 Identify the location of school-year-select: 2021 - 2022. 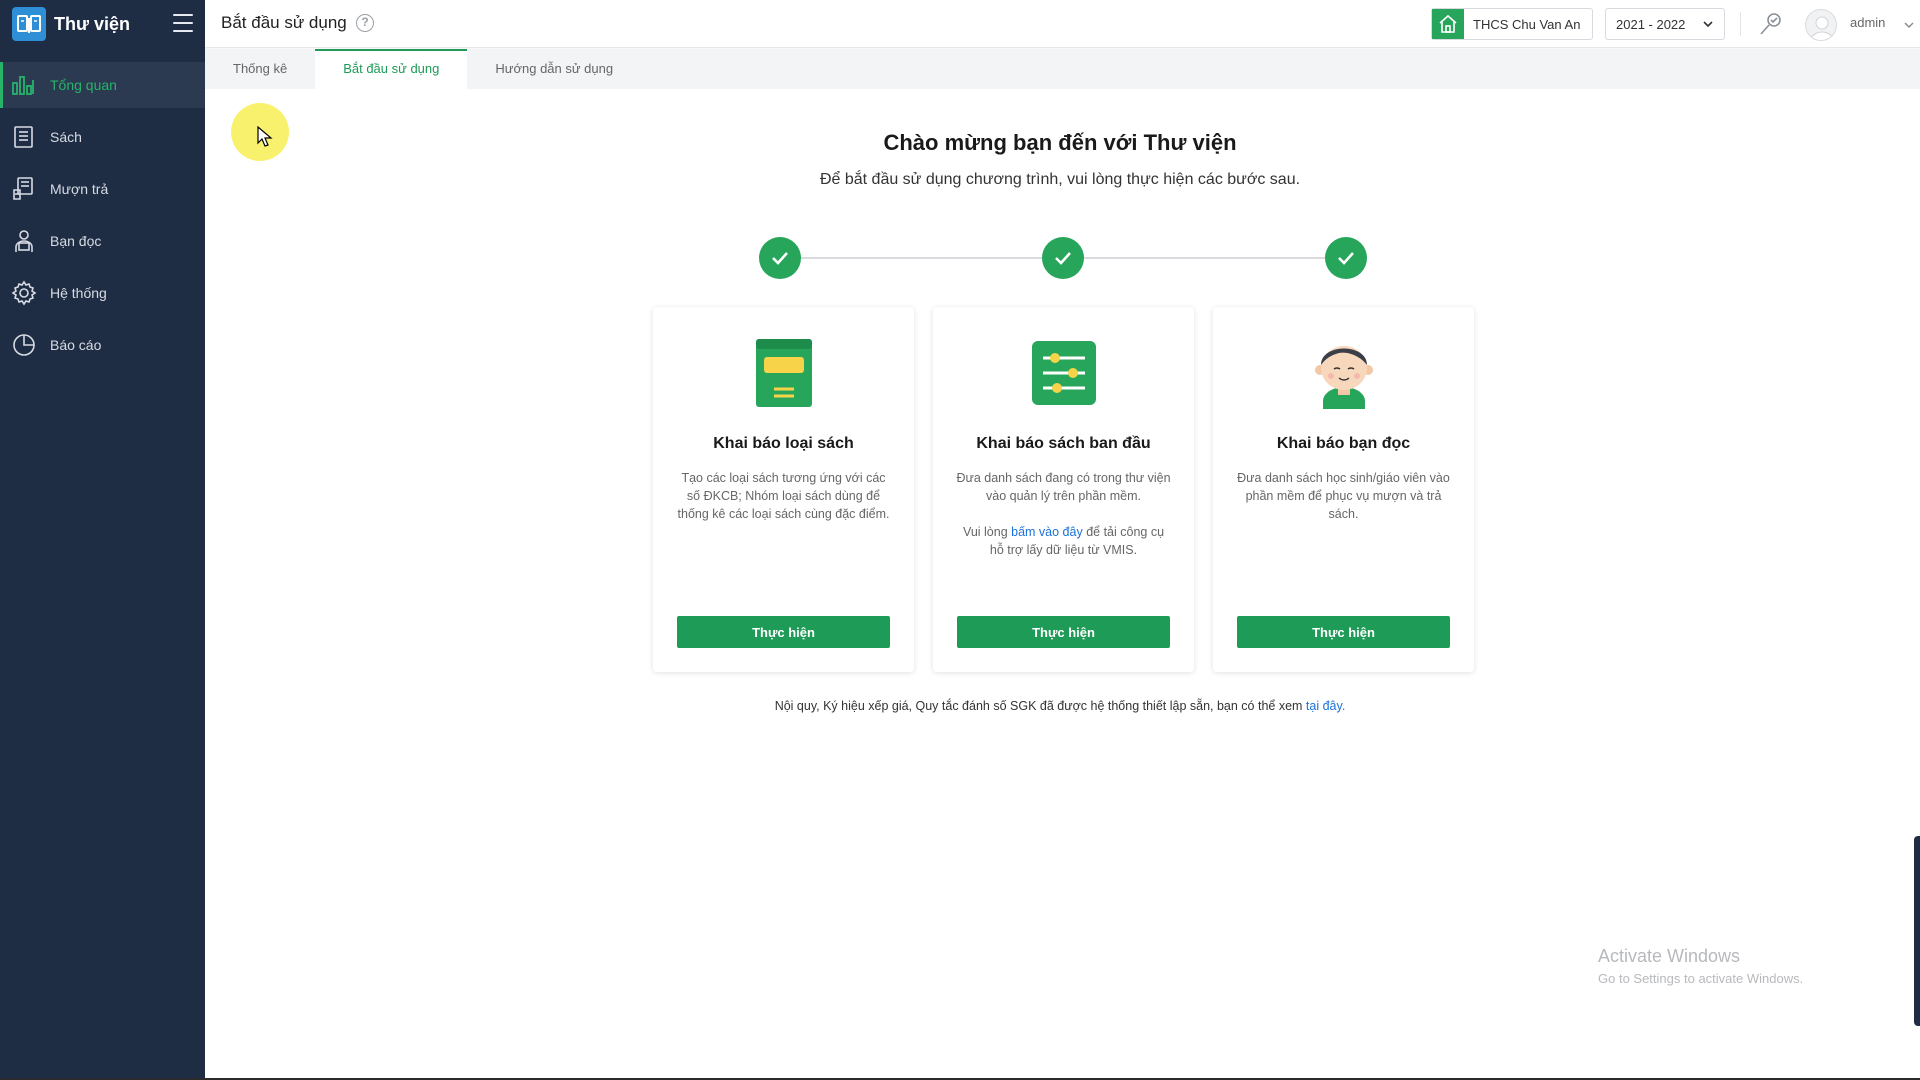
(1665, 24).